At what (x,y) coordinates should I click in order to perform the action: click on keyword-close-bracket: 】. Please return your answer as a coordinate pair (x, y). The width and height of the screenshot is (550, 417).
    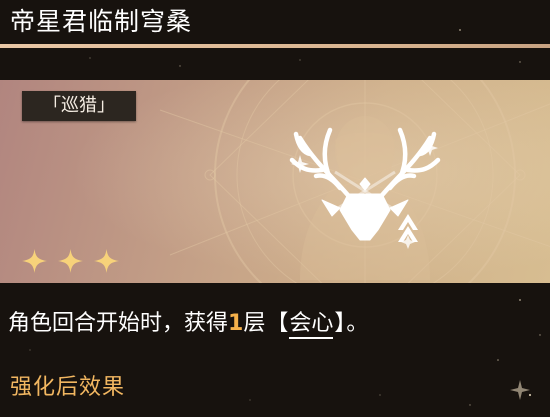
    Looking at the image, I should click on (340, 323).